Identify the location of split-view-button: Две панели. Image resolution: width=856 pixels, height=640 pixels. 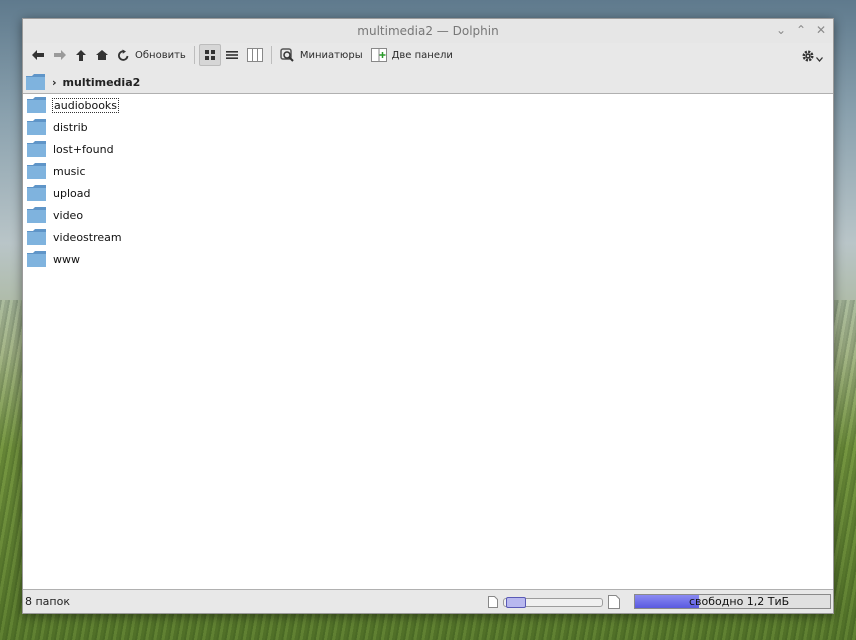
(412, 55).